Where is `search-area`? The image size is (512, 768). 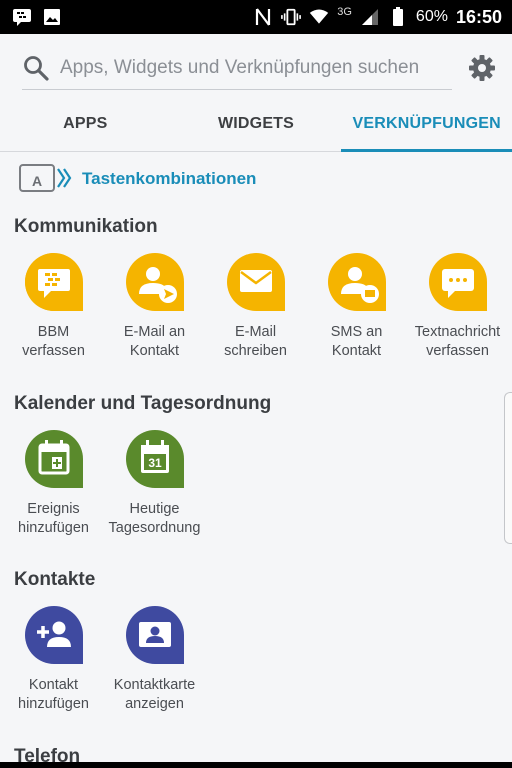
search-area is located at coordinates (256, 65).